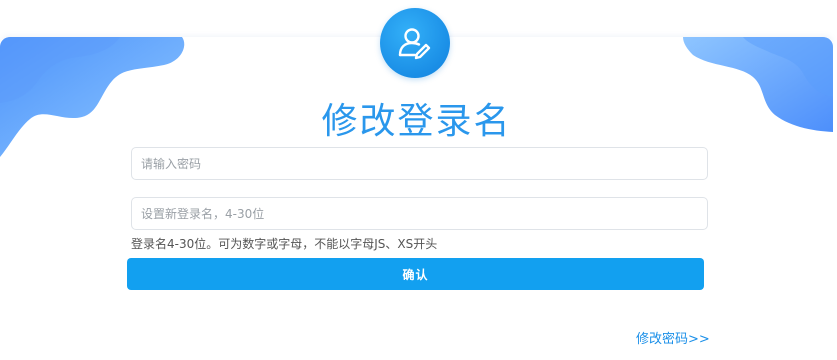 The width and height of the screenshot is (837, 360). What do you see at coordinates (673, 337) in the screenshot?
I see `change-password-link: 修改密码>>` at bounding box center [673, 337].